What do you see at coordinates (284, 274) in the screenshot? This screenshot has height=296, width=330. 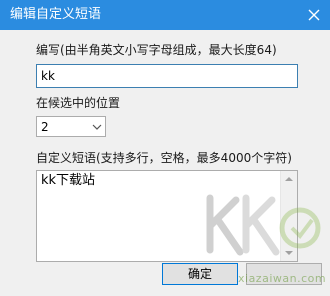 I see `cancel-button` at bounding box center [284, 274].